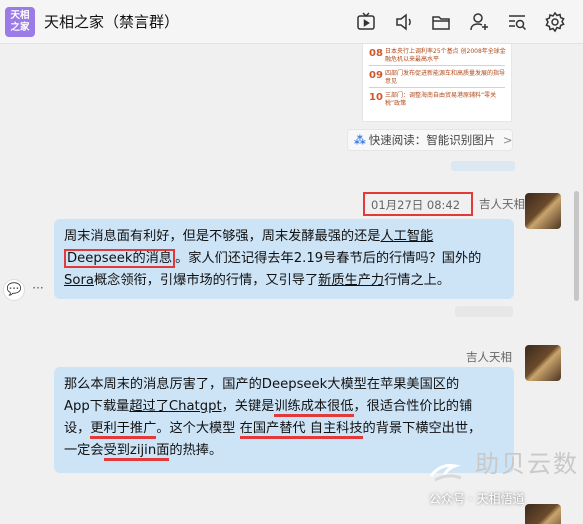 The width and height of the screenshot is (583, 524). I want to click on text-span: 设，, so click(77, 428).